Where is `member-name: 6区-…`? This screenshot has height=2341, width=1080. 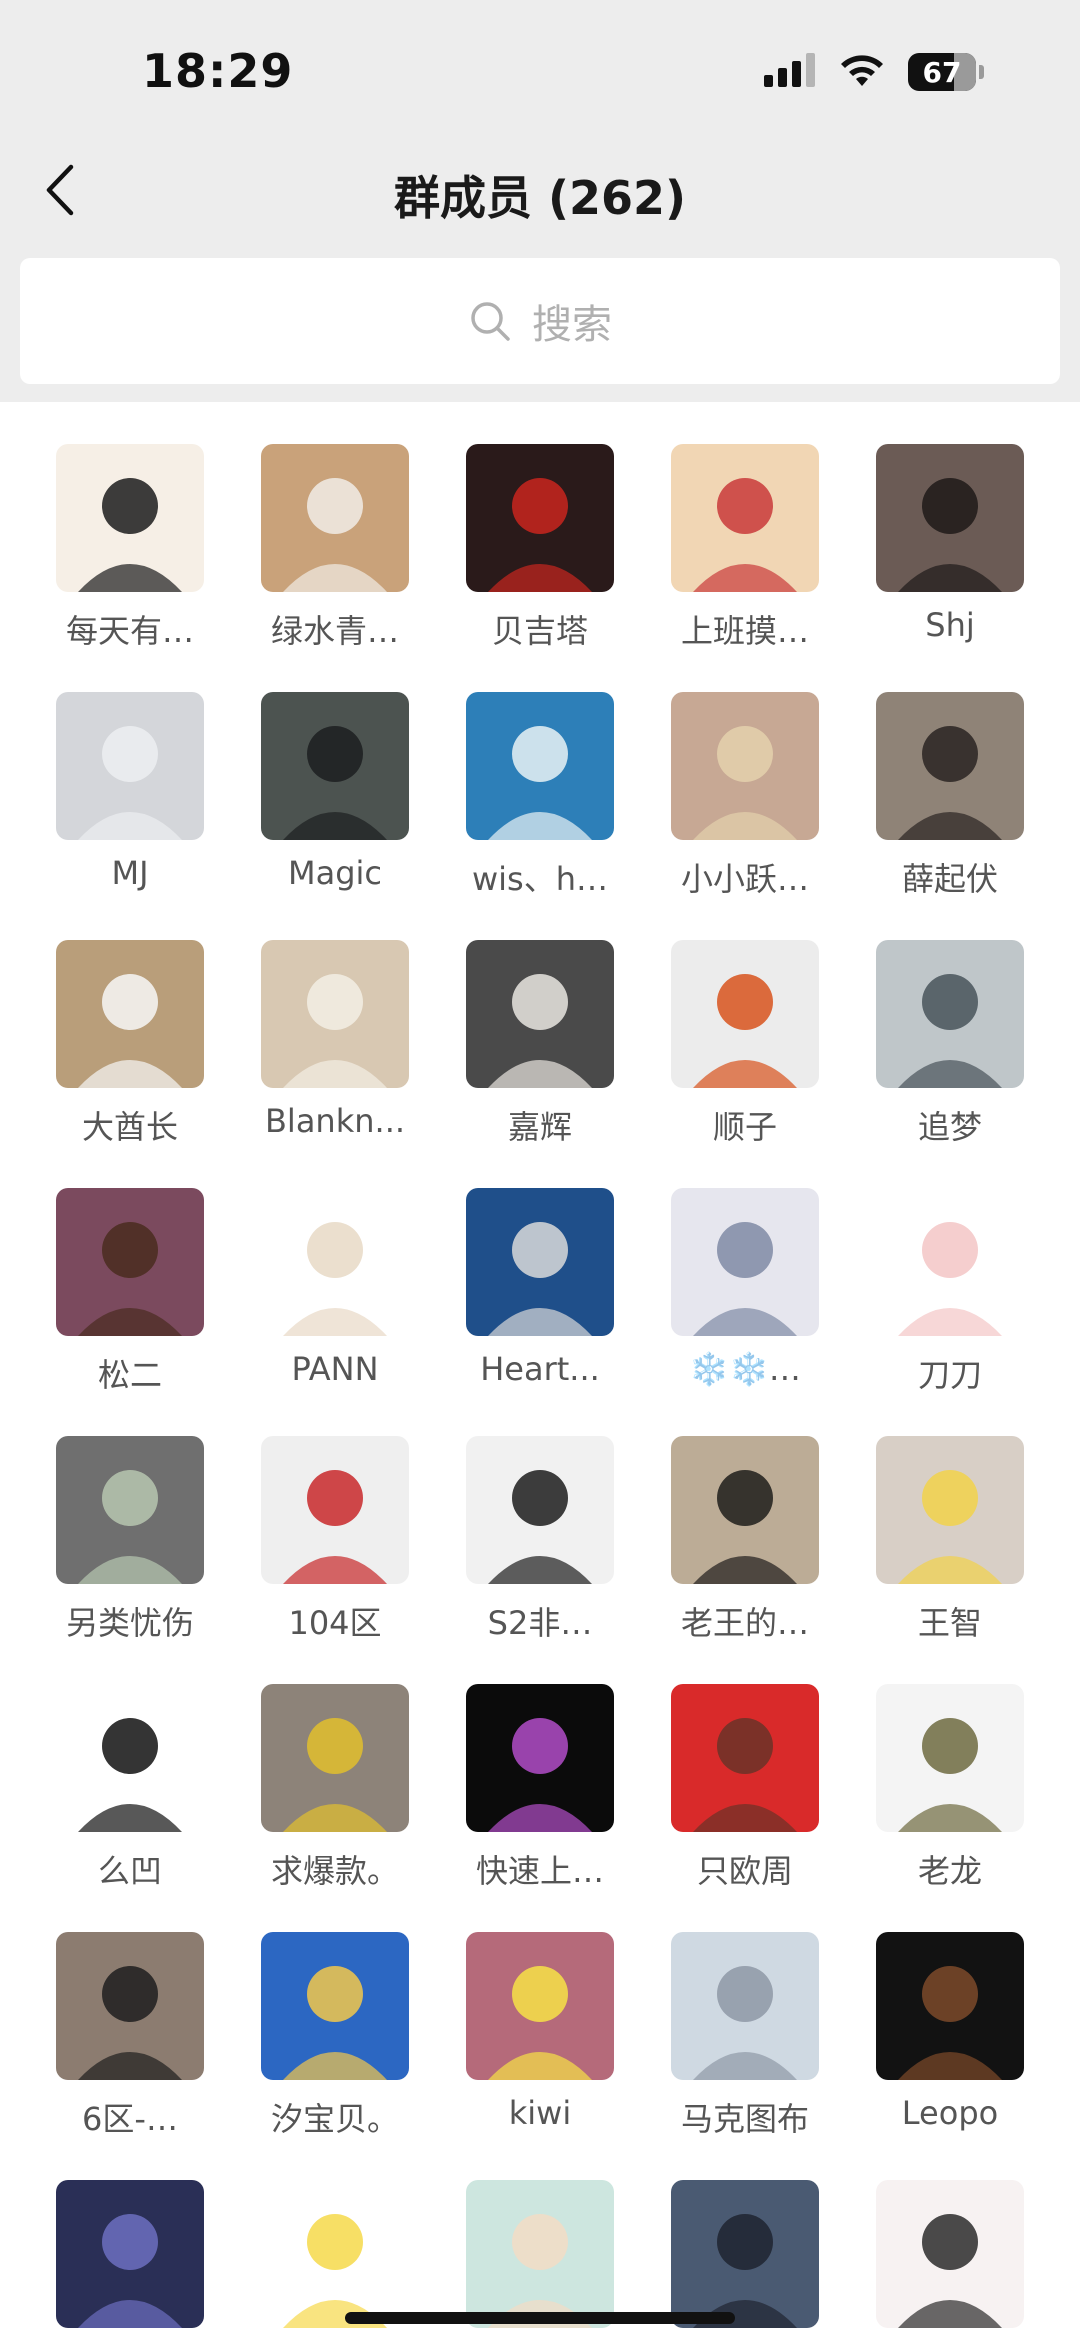
member-name: 6区-… is located at coordinates (130, 2119).